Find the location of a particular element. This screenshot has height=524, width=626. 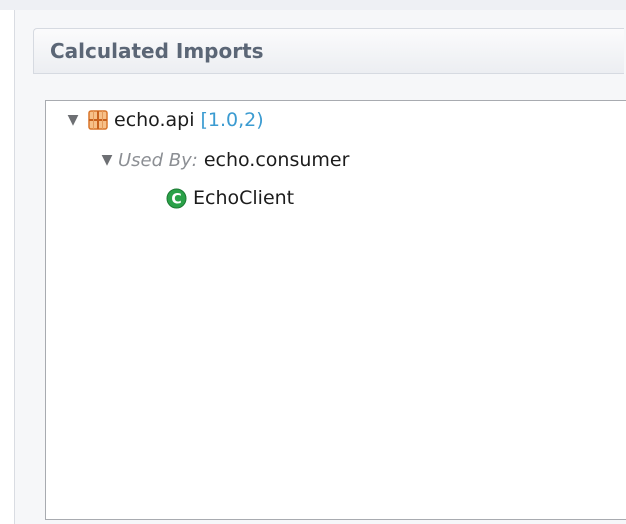

version-range: [1.0,2) is located at coordinates (232, 120).